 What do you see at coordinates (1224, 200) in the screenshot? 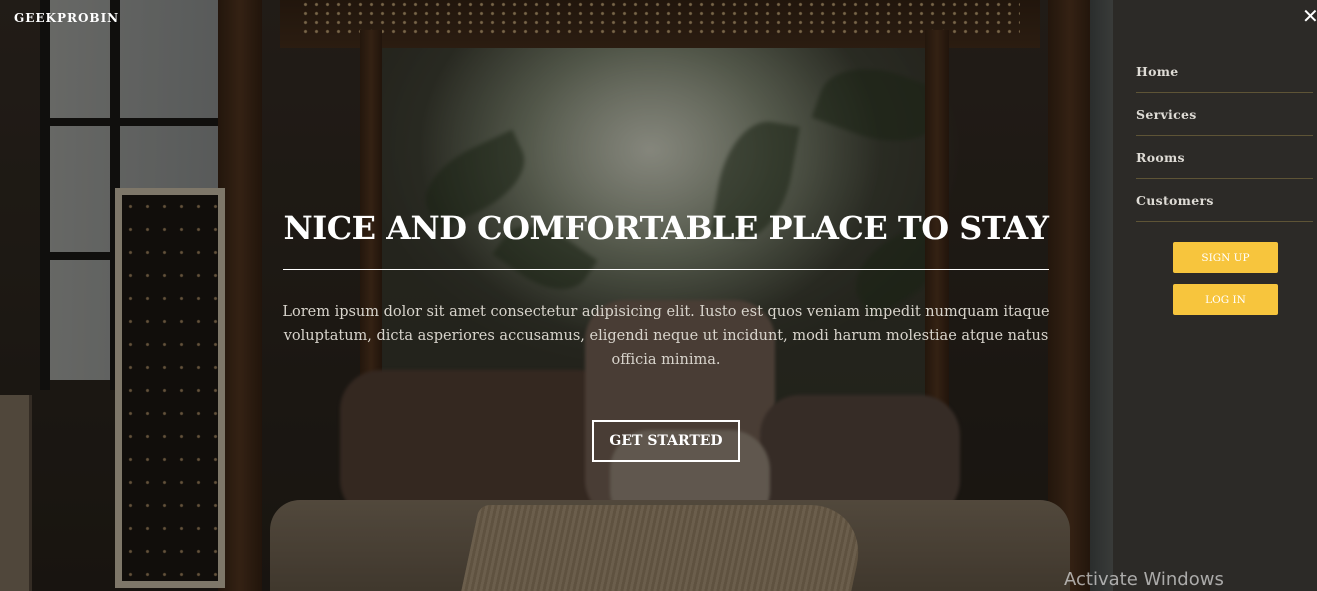
I see `sidebar-item-customers: Customers` at bounding box center [1224, 200].